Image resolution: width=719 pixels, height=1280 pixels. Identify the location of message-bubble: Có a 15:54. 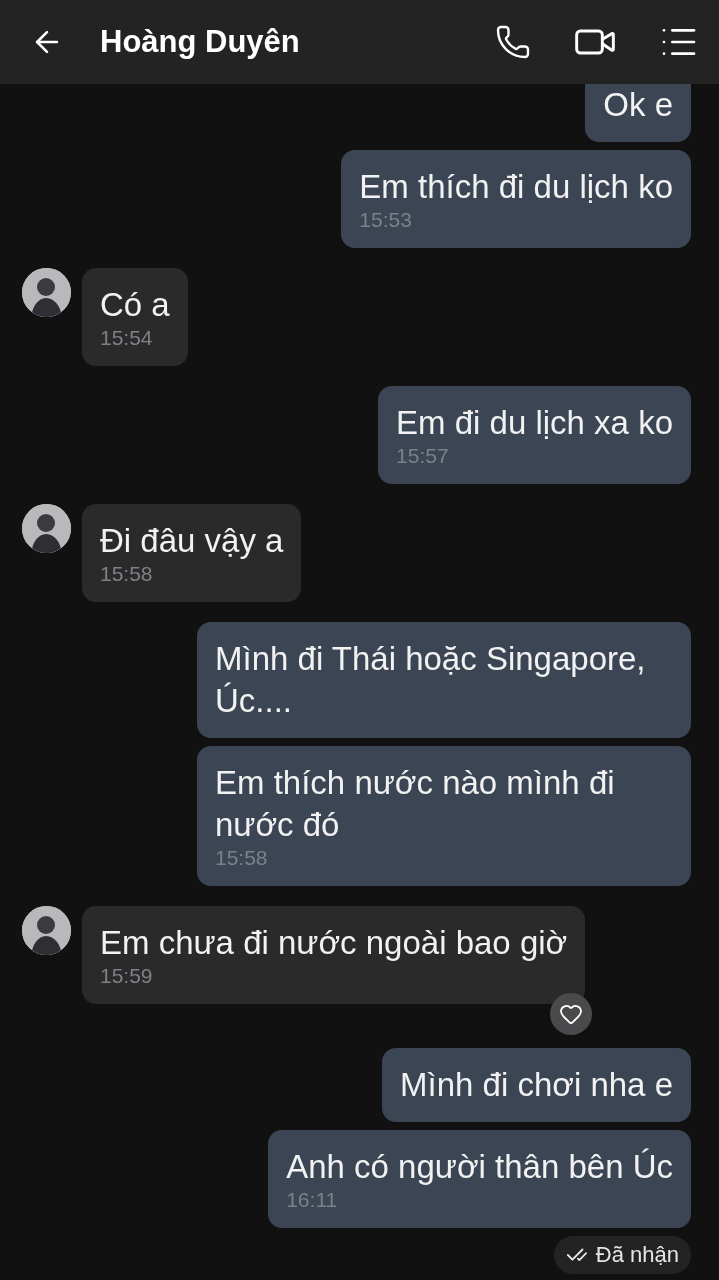
(135, 317).